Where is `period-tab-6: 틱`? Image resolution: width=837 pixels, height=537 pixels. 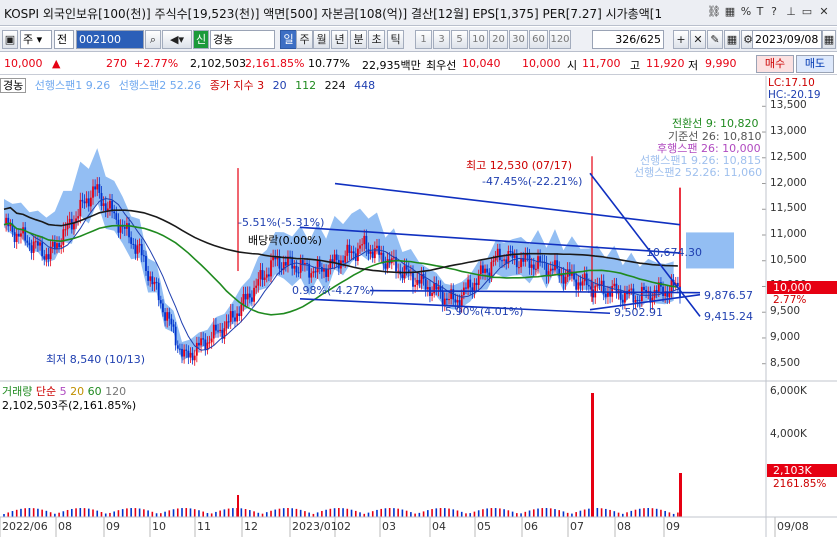 period-tab-6: 틱 is located at coordinates (395, 39).